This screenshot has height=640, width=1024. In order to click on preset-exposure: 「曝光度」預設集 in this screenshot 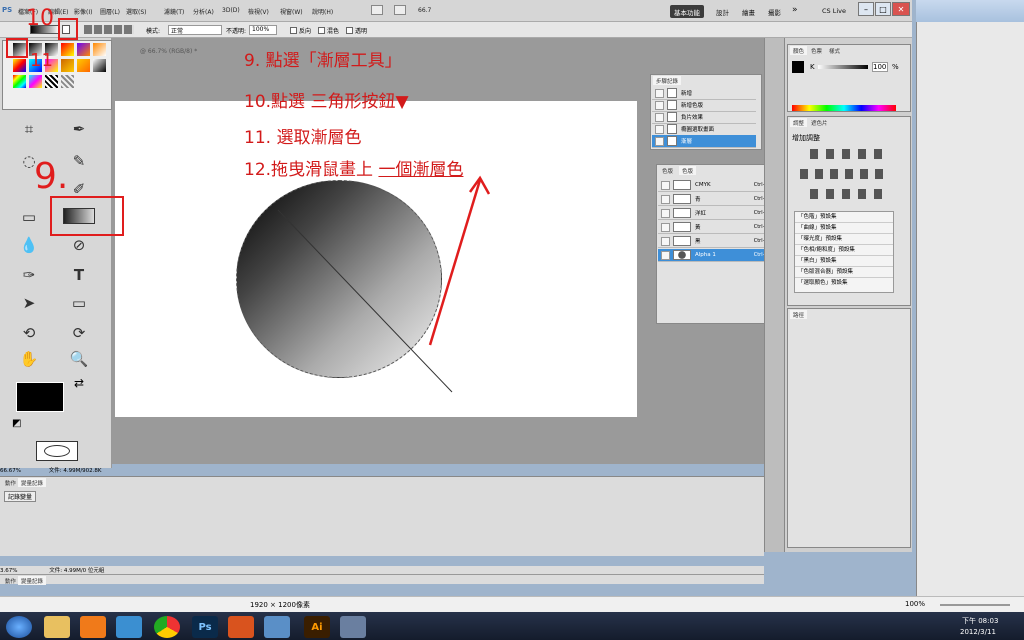, I will do `click(844, 239)`.